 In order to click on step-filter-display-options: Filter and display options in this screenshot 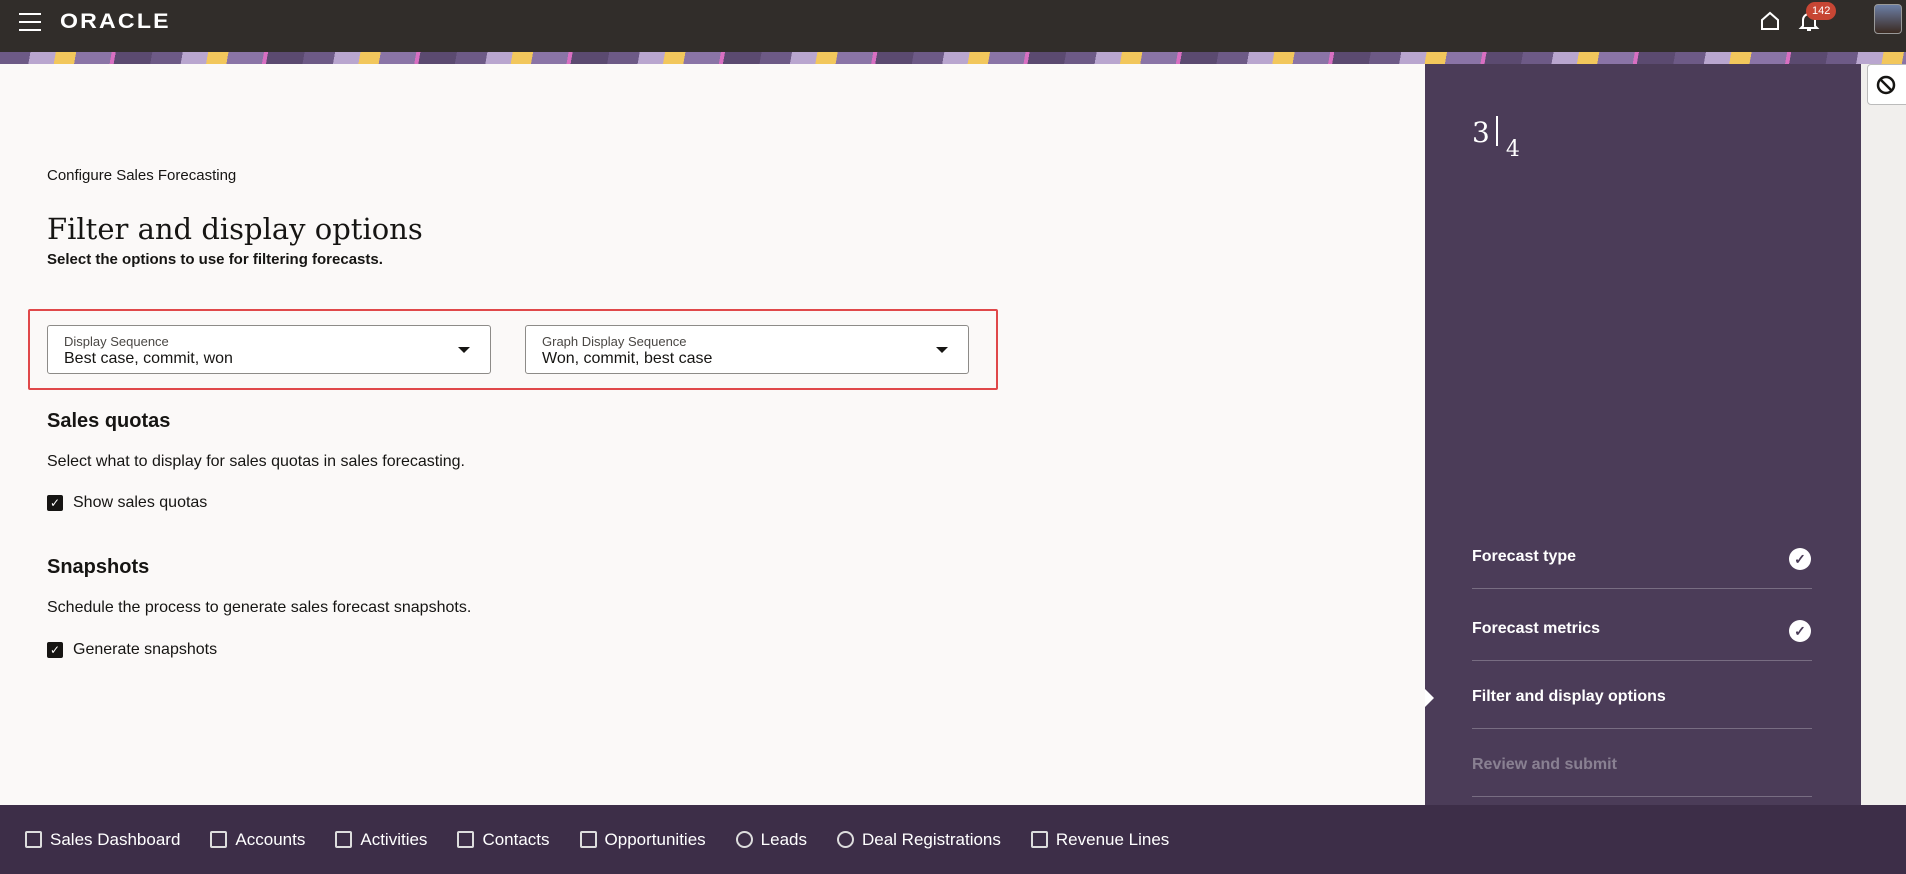, I will do `click(1642, 695)`.